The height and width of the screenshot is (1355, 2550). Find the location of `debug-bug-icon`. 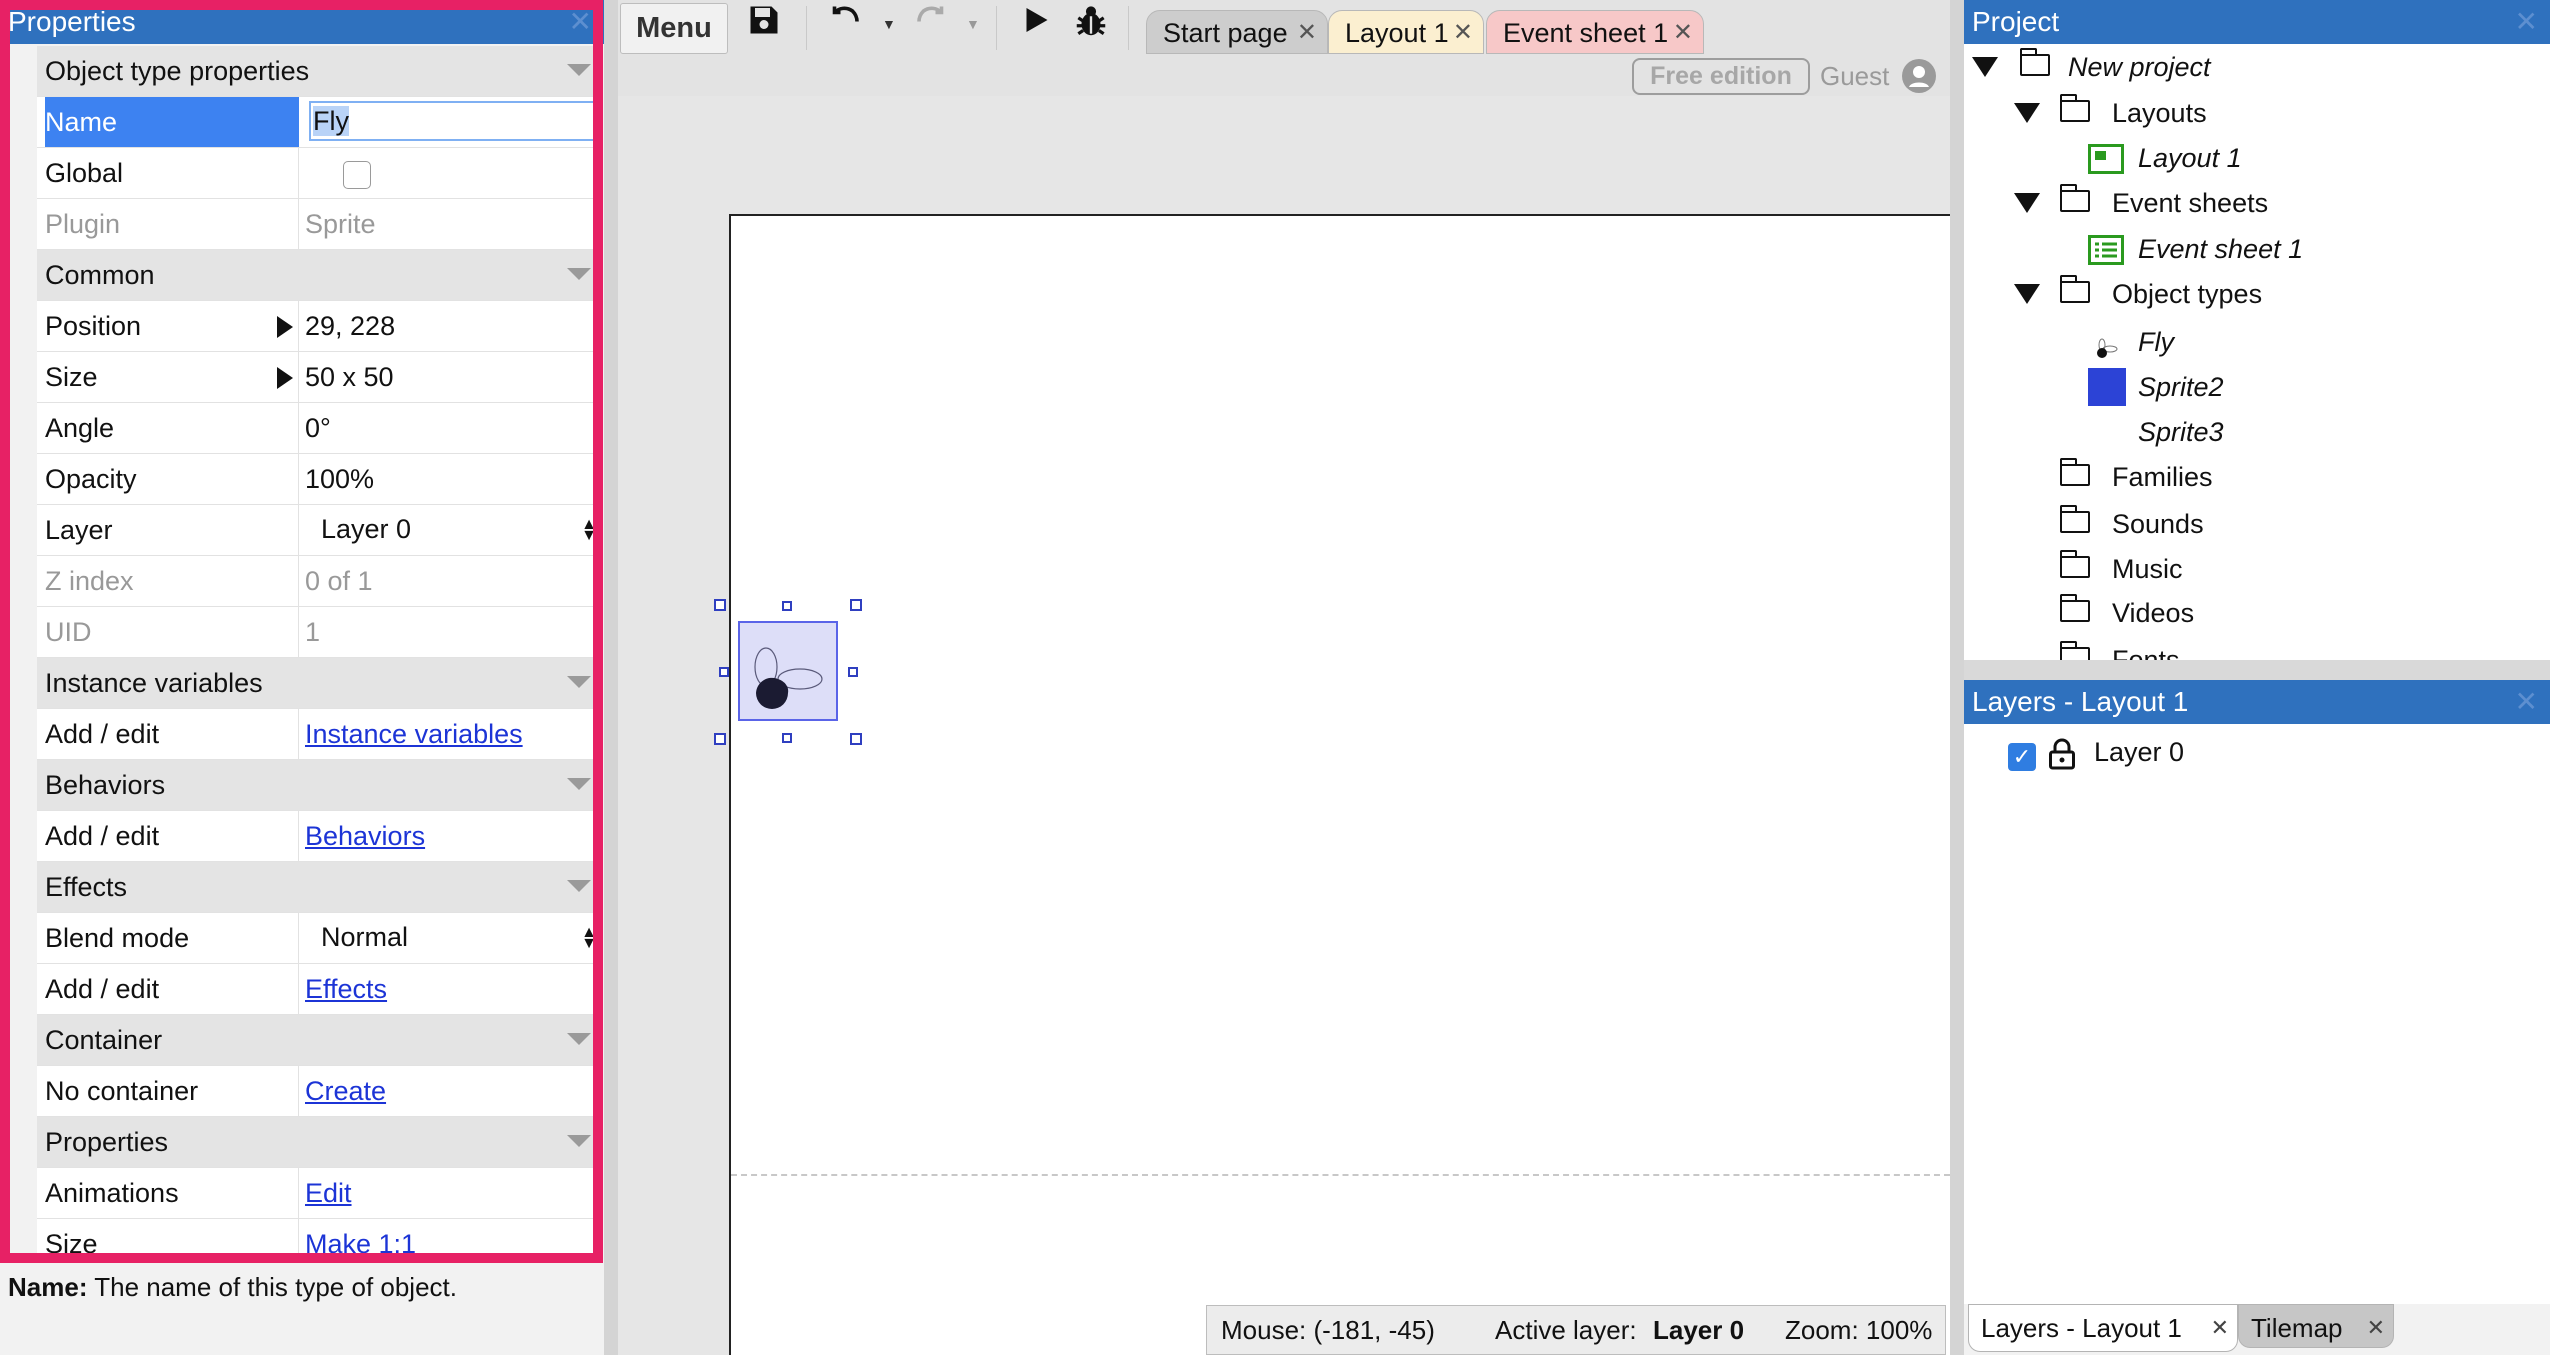

debug-bug-icon is located at coordinates (1091, 28).